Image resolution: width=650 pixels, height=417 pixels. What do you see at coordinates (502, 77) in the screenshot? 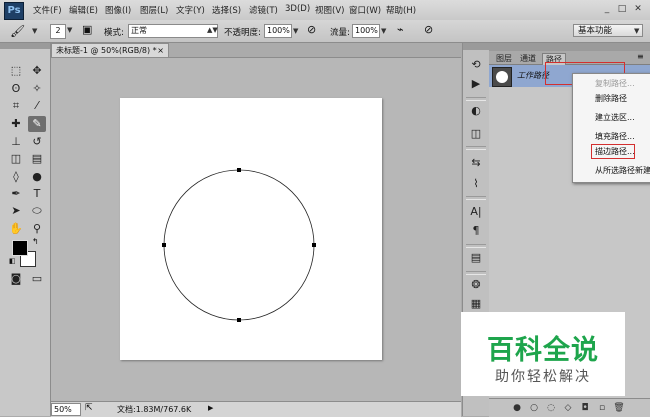
I see `path-thumbnail` at bounding box center [502, 77].